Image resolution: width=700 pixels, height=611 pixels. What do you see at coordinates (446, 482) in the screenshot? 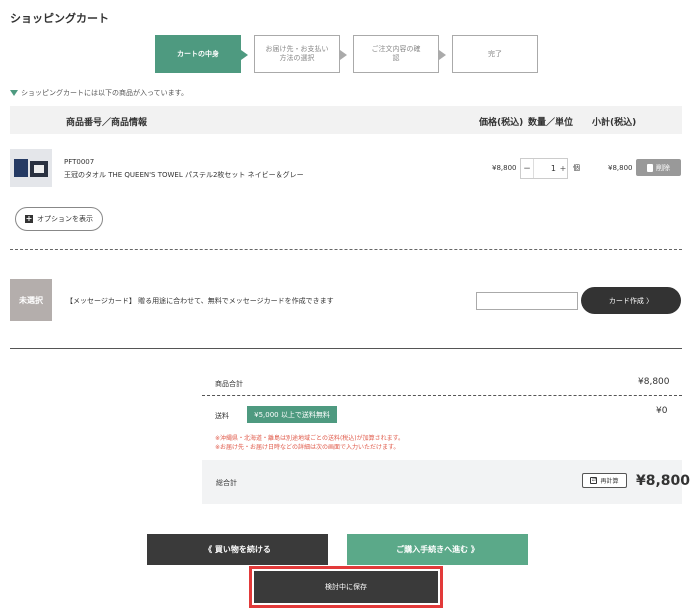
I see `grand-total-box: 総合計 ⇄ 再計算 ¥8,800` at bounding box center [446, 482].